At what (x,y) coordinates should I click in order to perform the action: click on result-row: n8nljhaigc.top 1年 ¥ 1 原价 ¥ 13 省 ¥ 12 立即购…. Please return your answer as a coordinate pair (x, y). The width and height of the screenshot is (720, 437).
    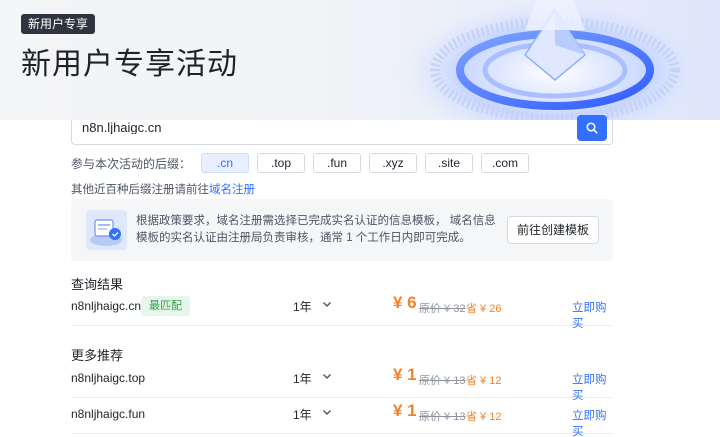
    Looking at the image, I should click on (342, 382).